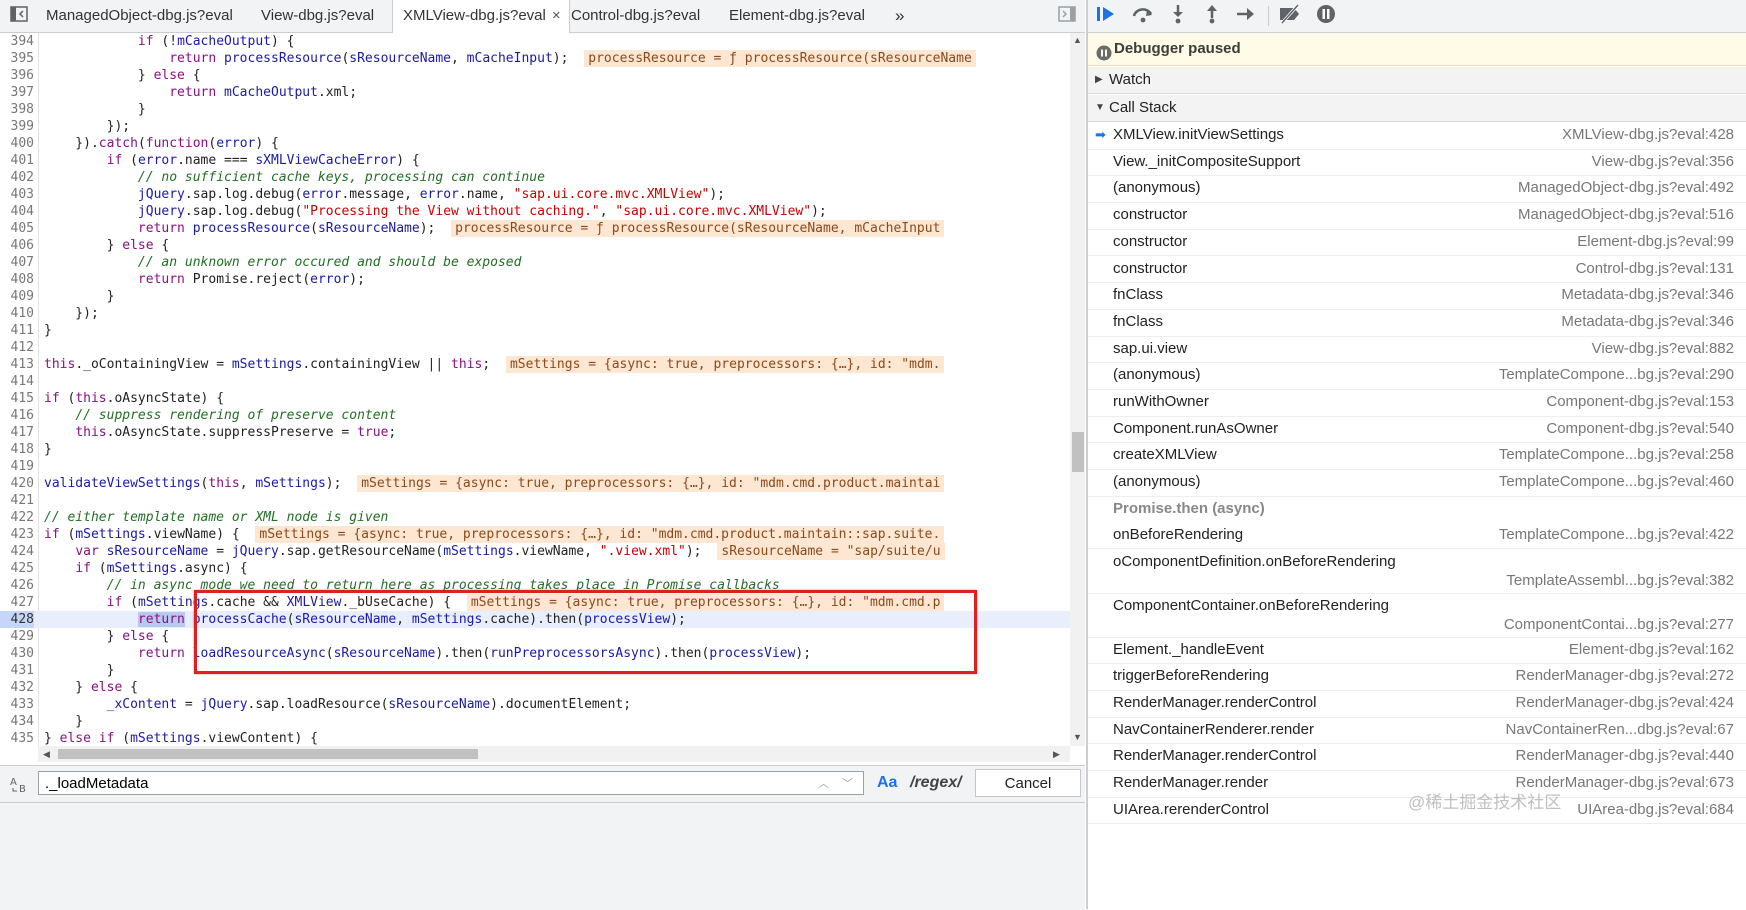 The width and height of the screenshot is (1746, 910). I want to click on sidebar-right-icon, so click(1067, 15).